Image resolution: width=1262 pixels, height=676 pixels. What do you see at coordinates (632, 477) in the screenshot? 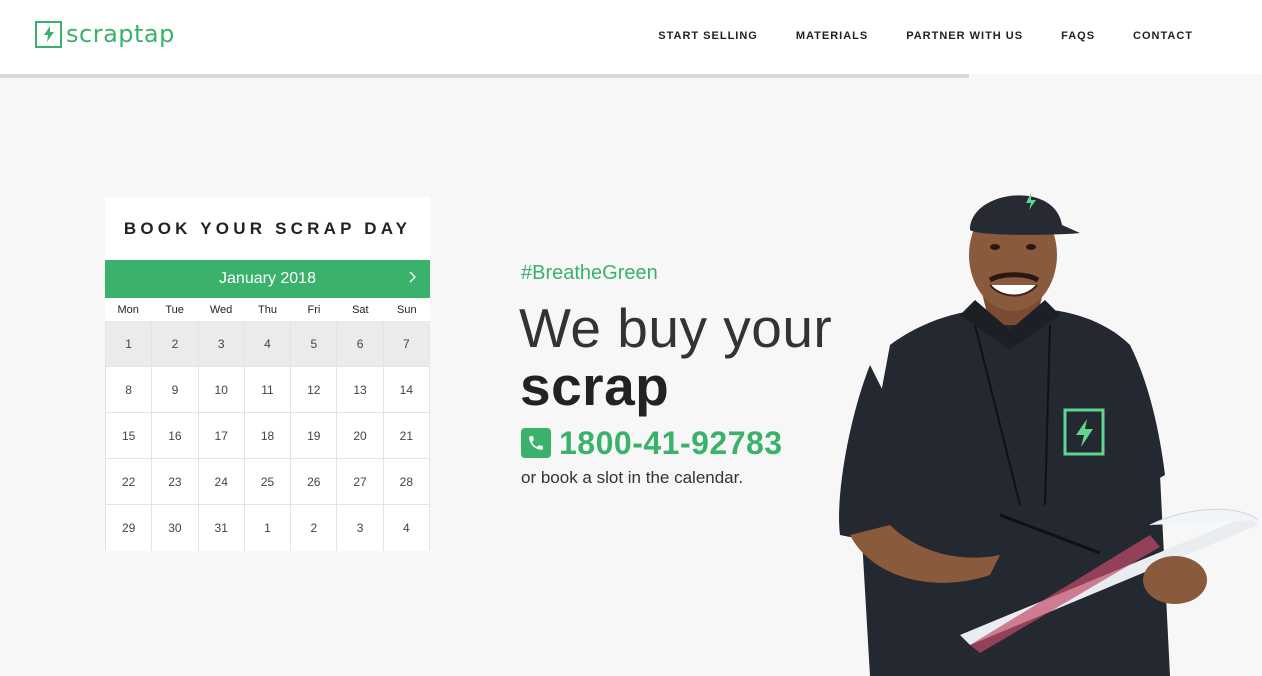
I see `slot-subtext: or book a slot in the calendar.` at bounding box center [632, 477].